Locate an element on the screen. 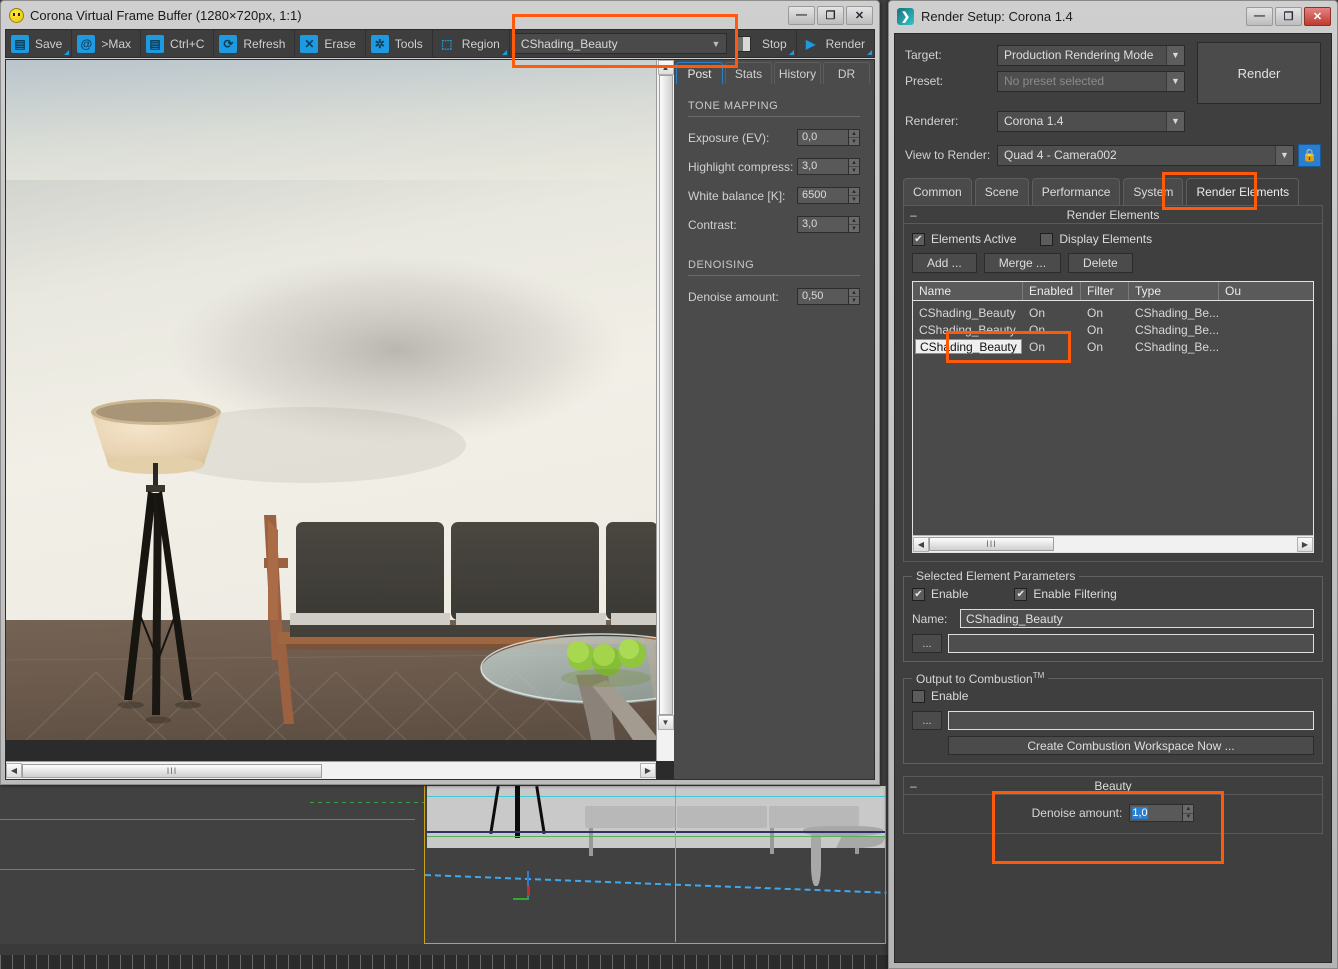 The image size is (1338, 969). lock-icon: 🔒 is located at coordinates (1309, 155).